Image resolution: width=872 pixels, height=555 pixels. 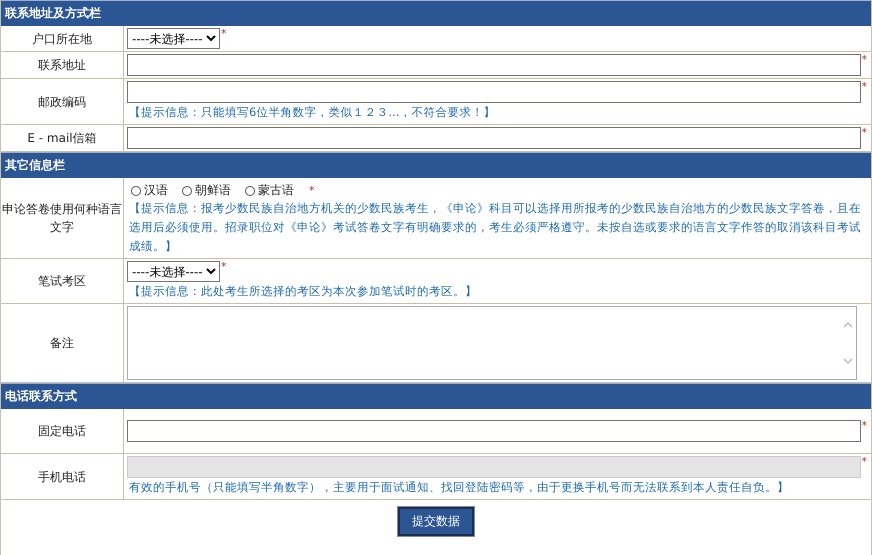 I want to click on hint-text: 【提示信息：此处考生所选择的考区为本次参加笔试时的考区。】, so click(x=303, y=291).